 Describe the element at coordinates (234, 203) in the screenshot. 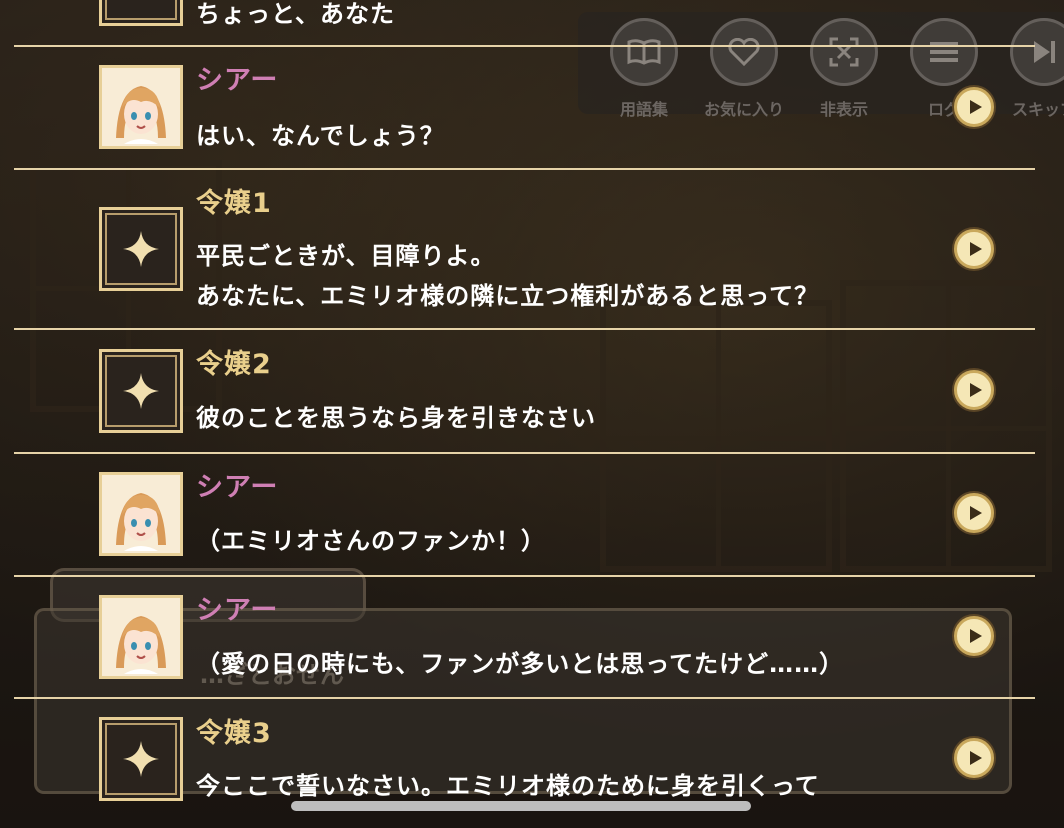

I see `speaker-name: 令嬢1` at that location.